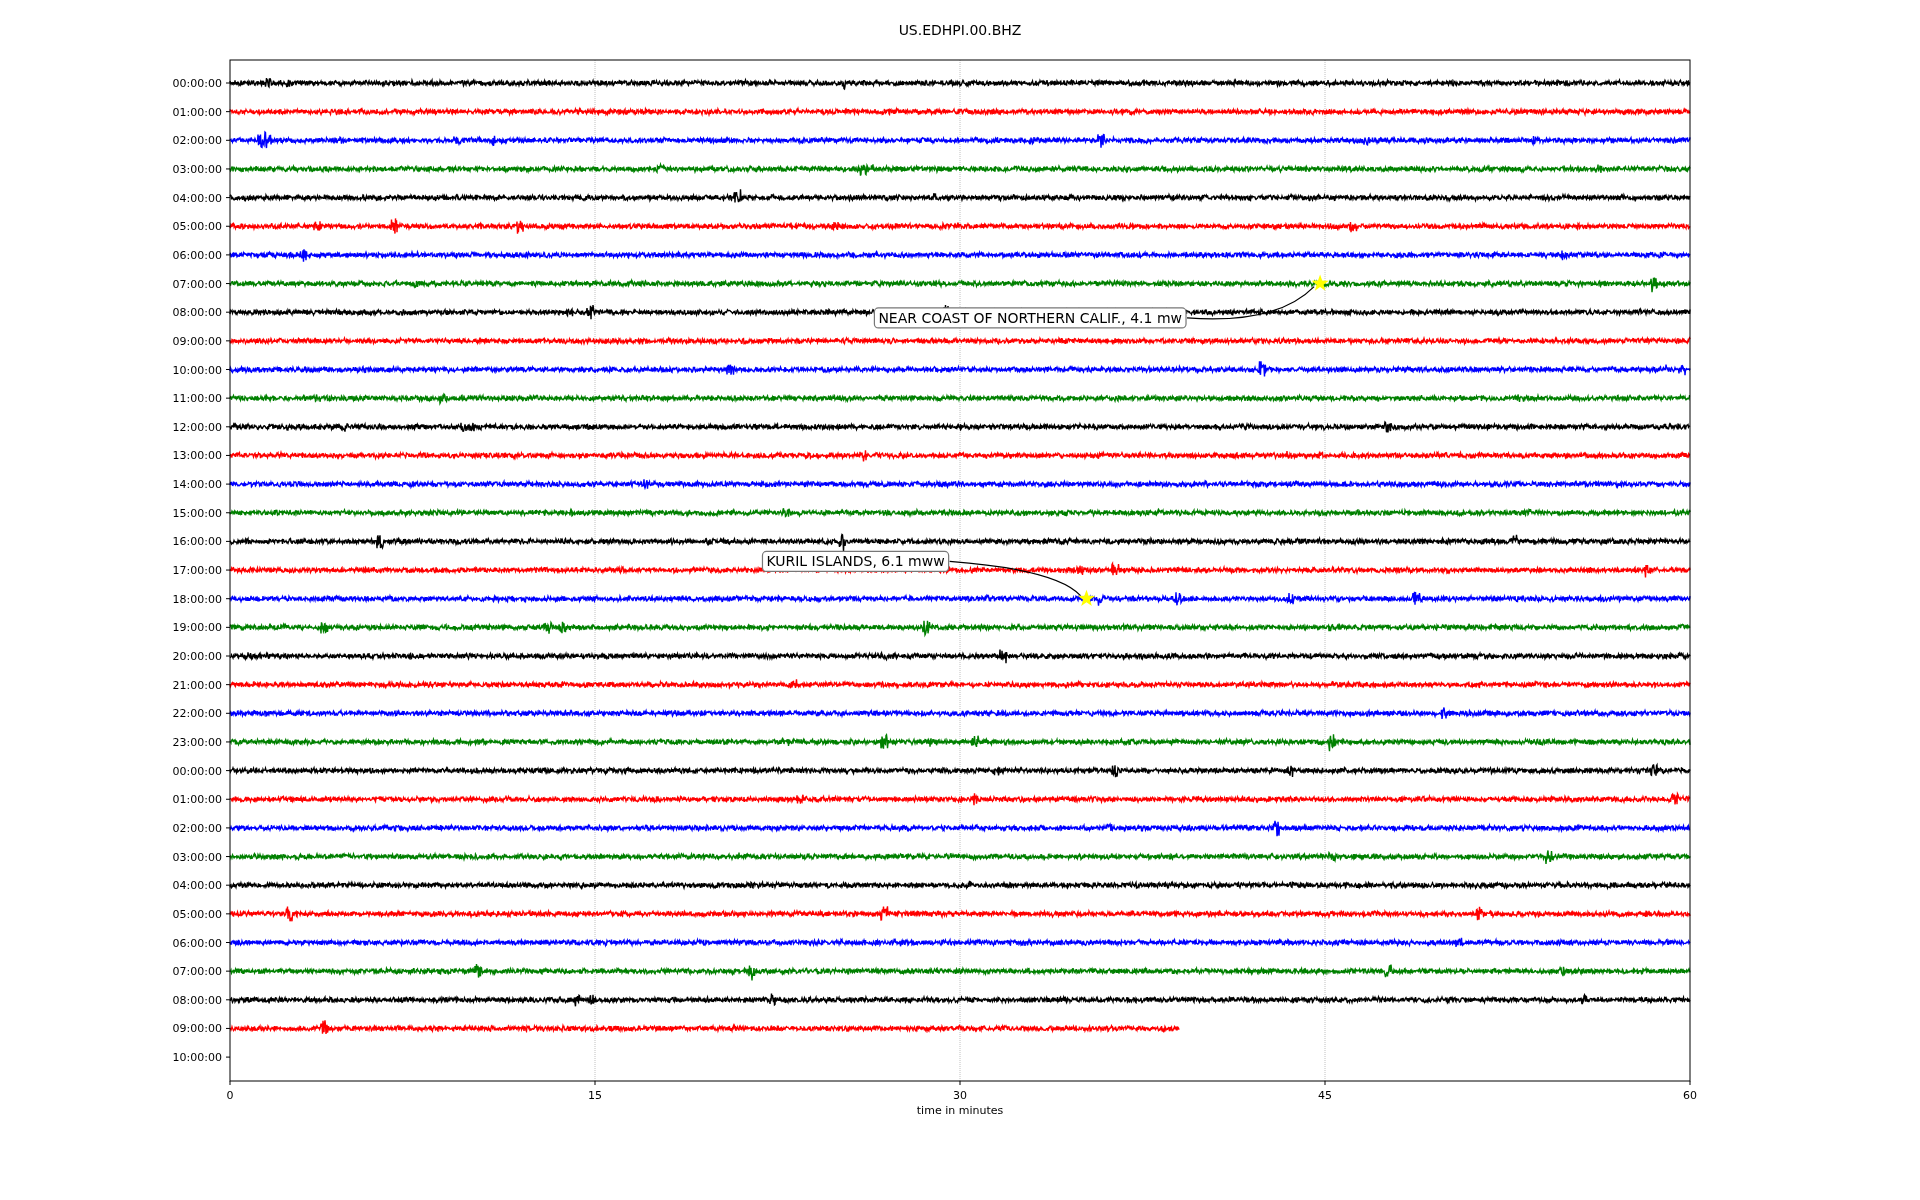 The height and width of the screenshot is (1200, 1920). Describe the element at coordinates (197, 599) in the screenshot. I see `y-tick-label: 18:00:00` at that location.